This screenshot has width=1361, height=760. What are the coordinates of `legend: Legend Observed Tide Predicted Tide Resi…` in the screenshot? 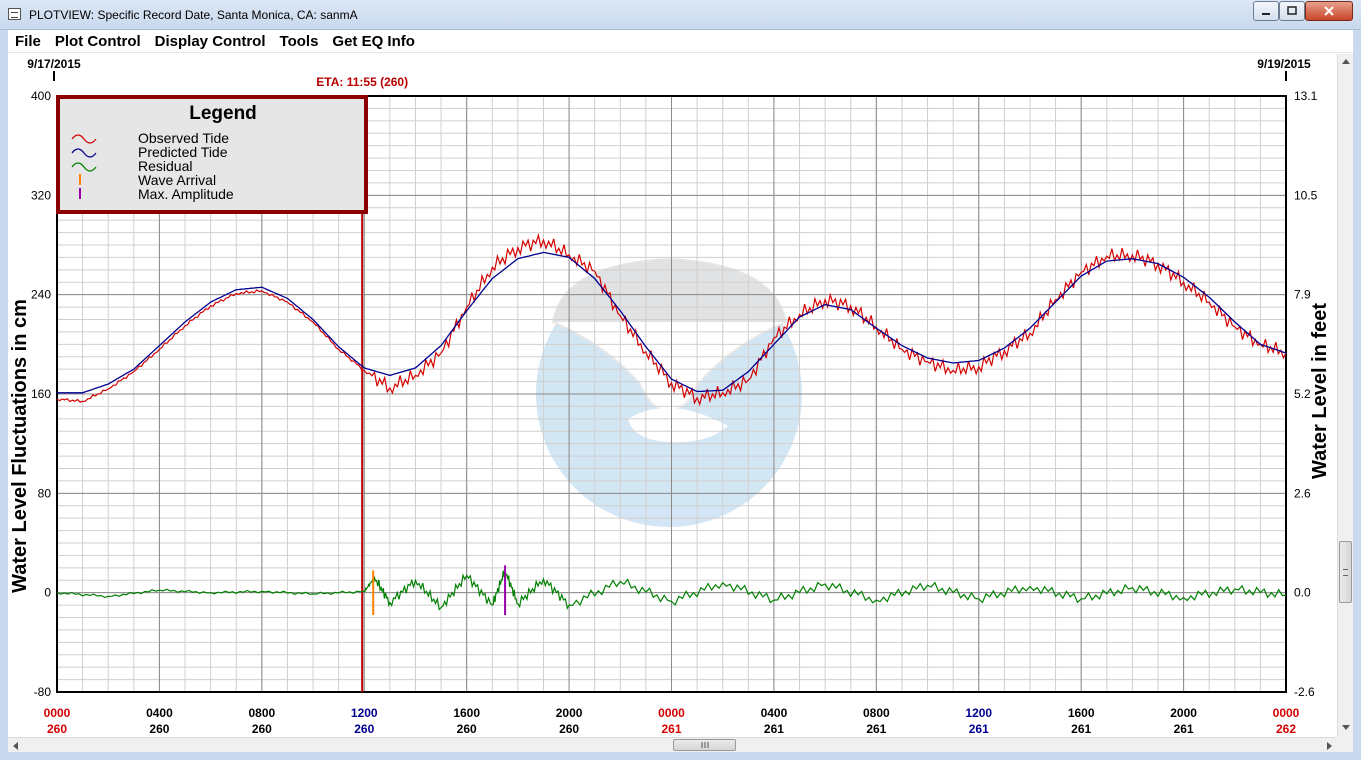 It's located at (212, 154).